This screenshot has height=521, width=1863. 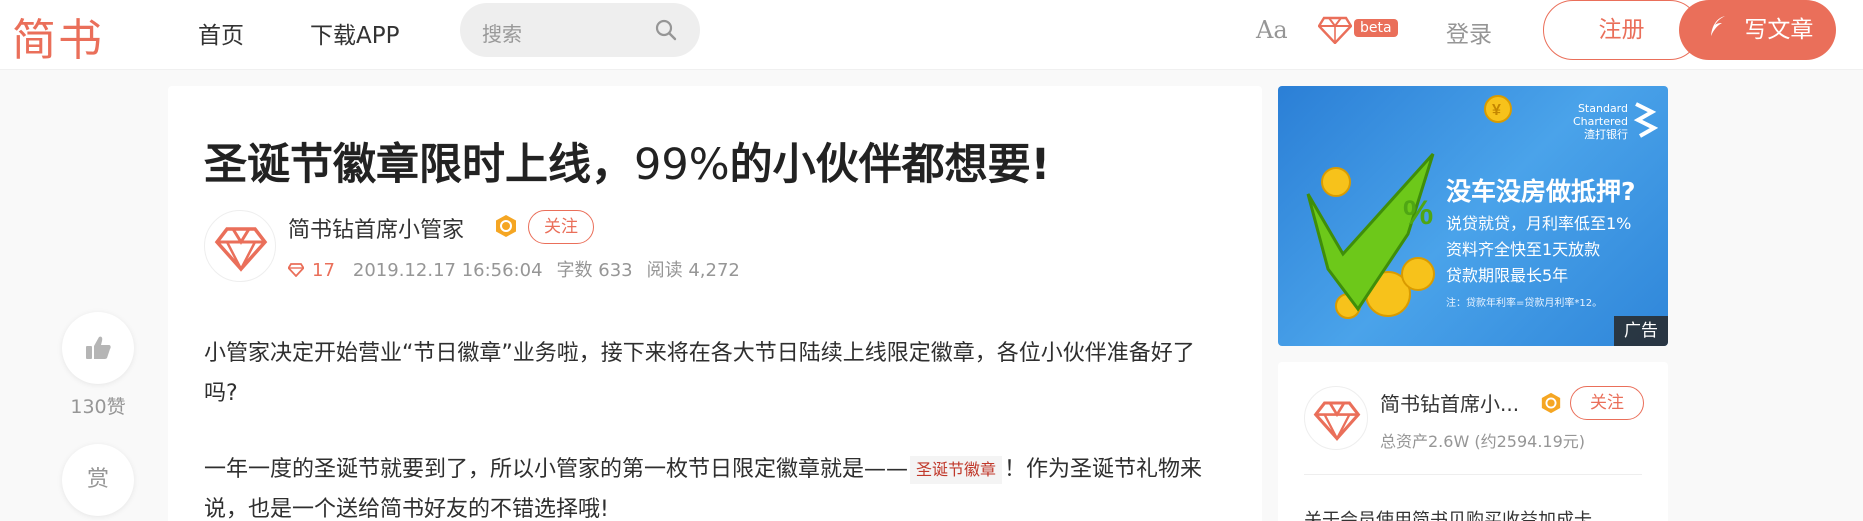 What do you see at coordinates (1607, 403) in the screenshot?
I see `author-card-follow-button: 关注` at bounding box center [1607, 403].